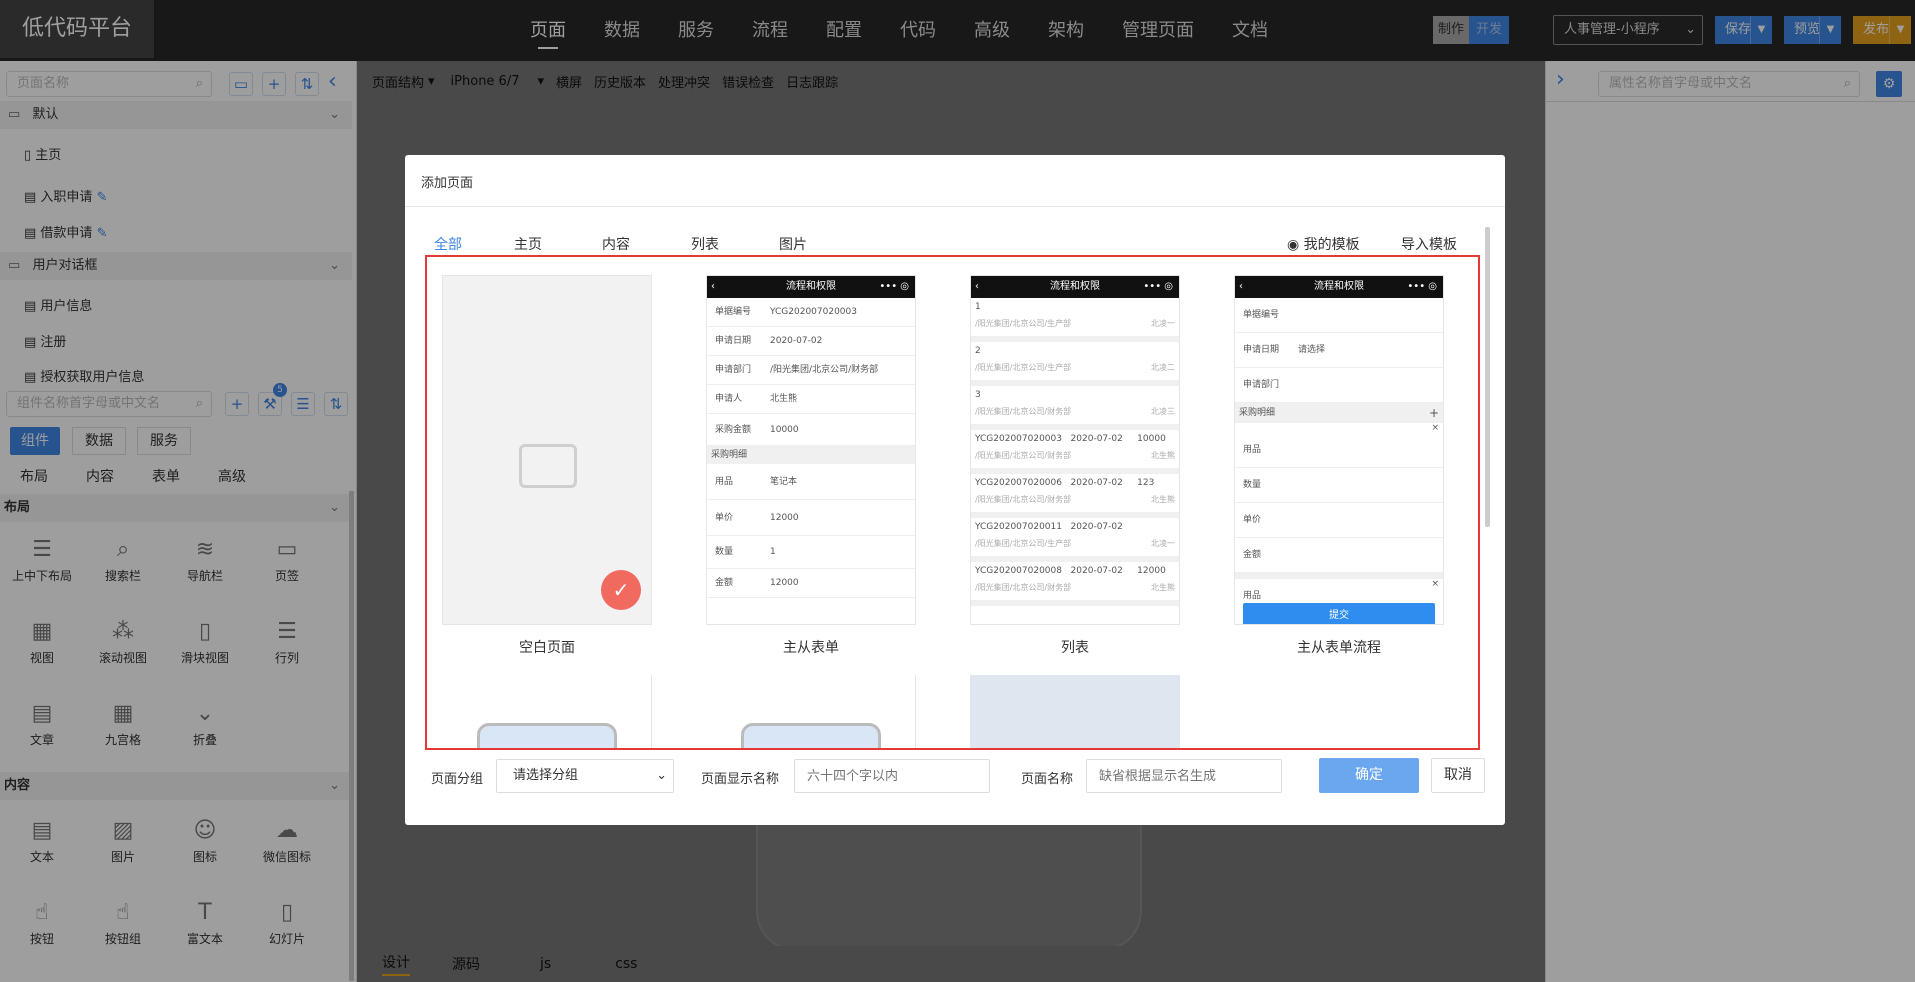 This screenshot has width=1915, height=982. I want to click on row-value: 北生熊, so click(784, 399).